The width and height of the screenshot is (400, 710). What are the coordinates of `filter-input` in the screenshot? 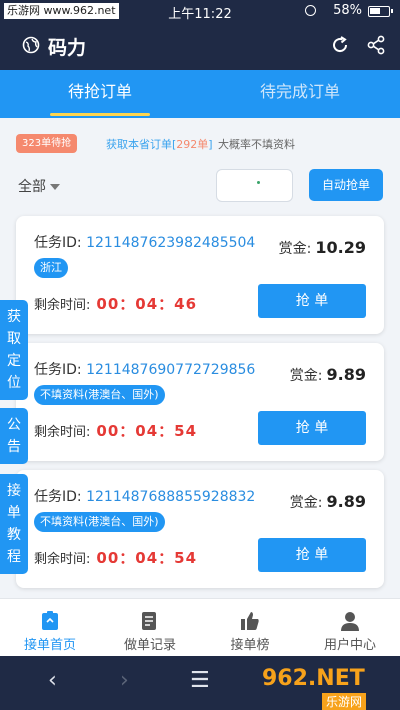 It's located at (254, 185).